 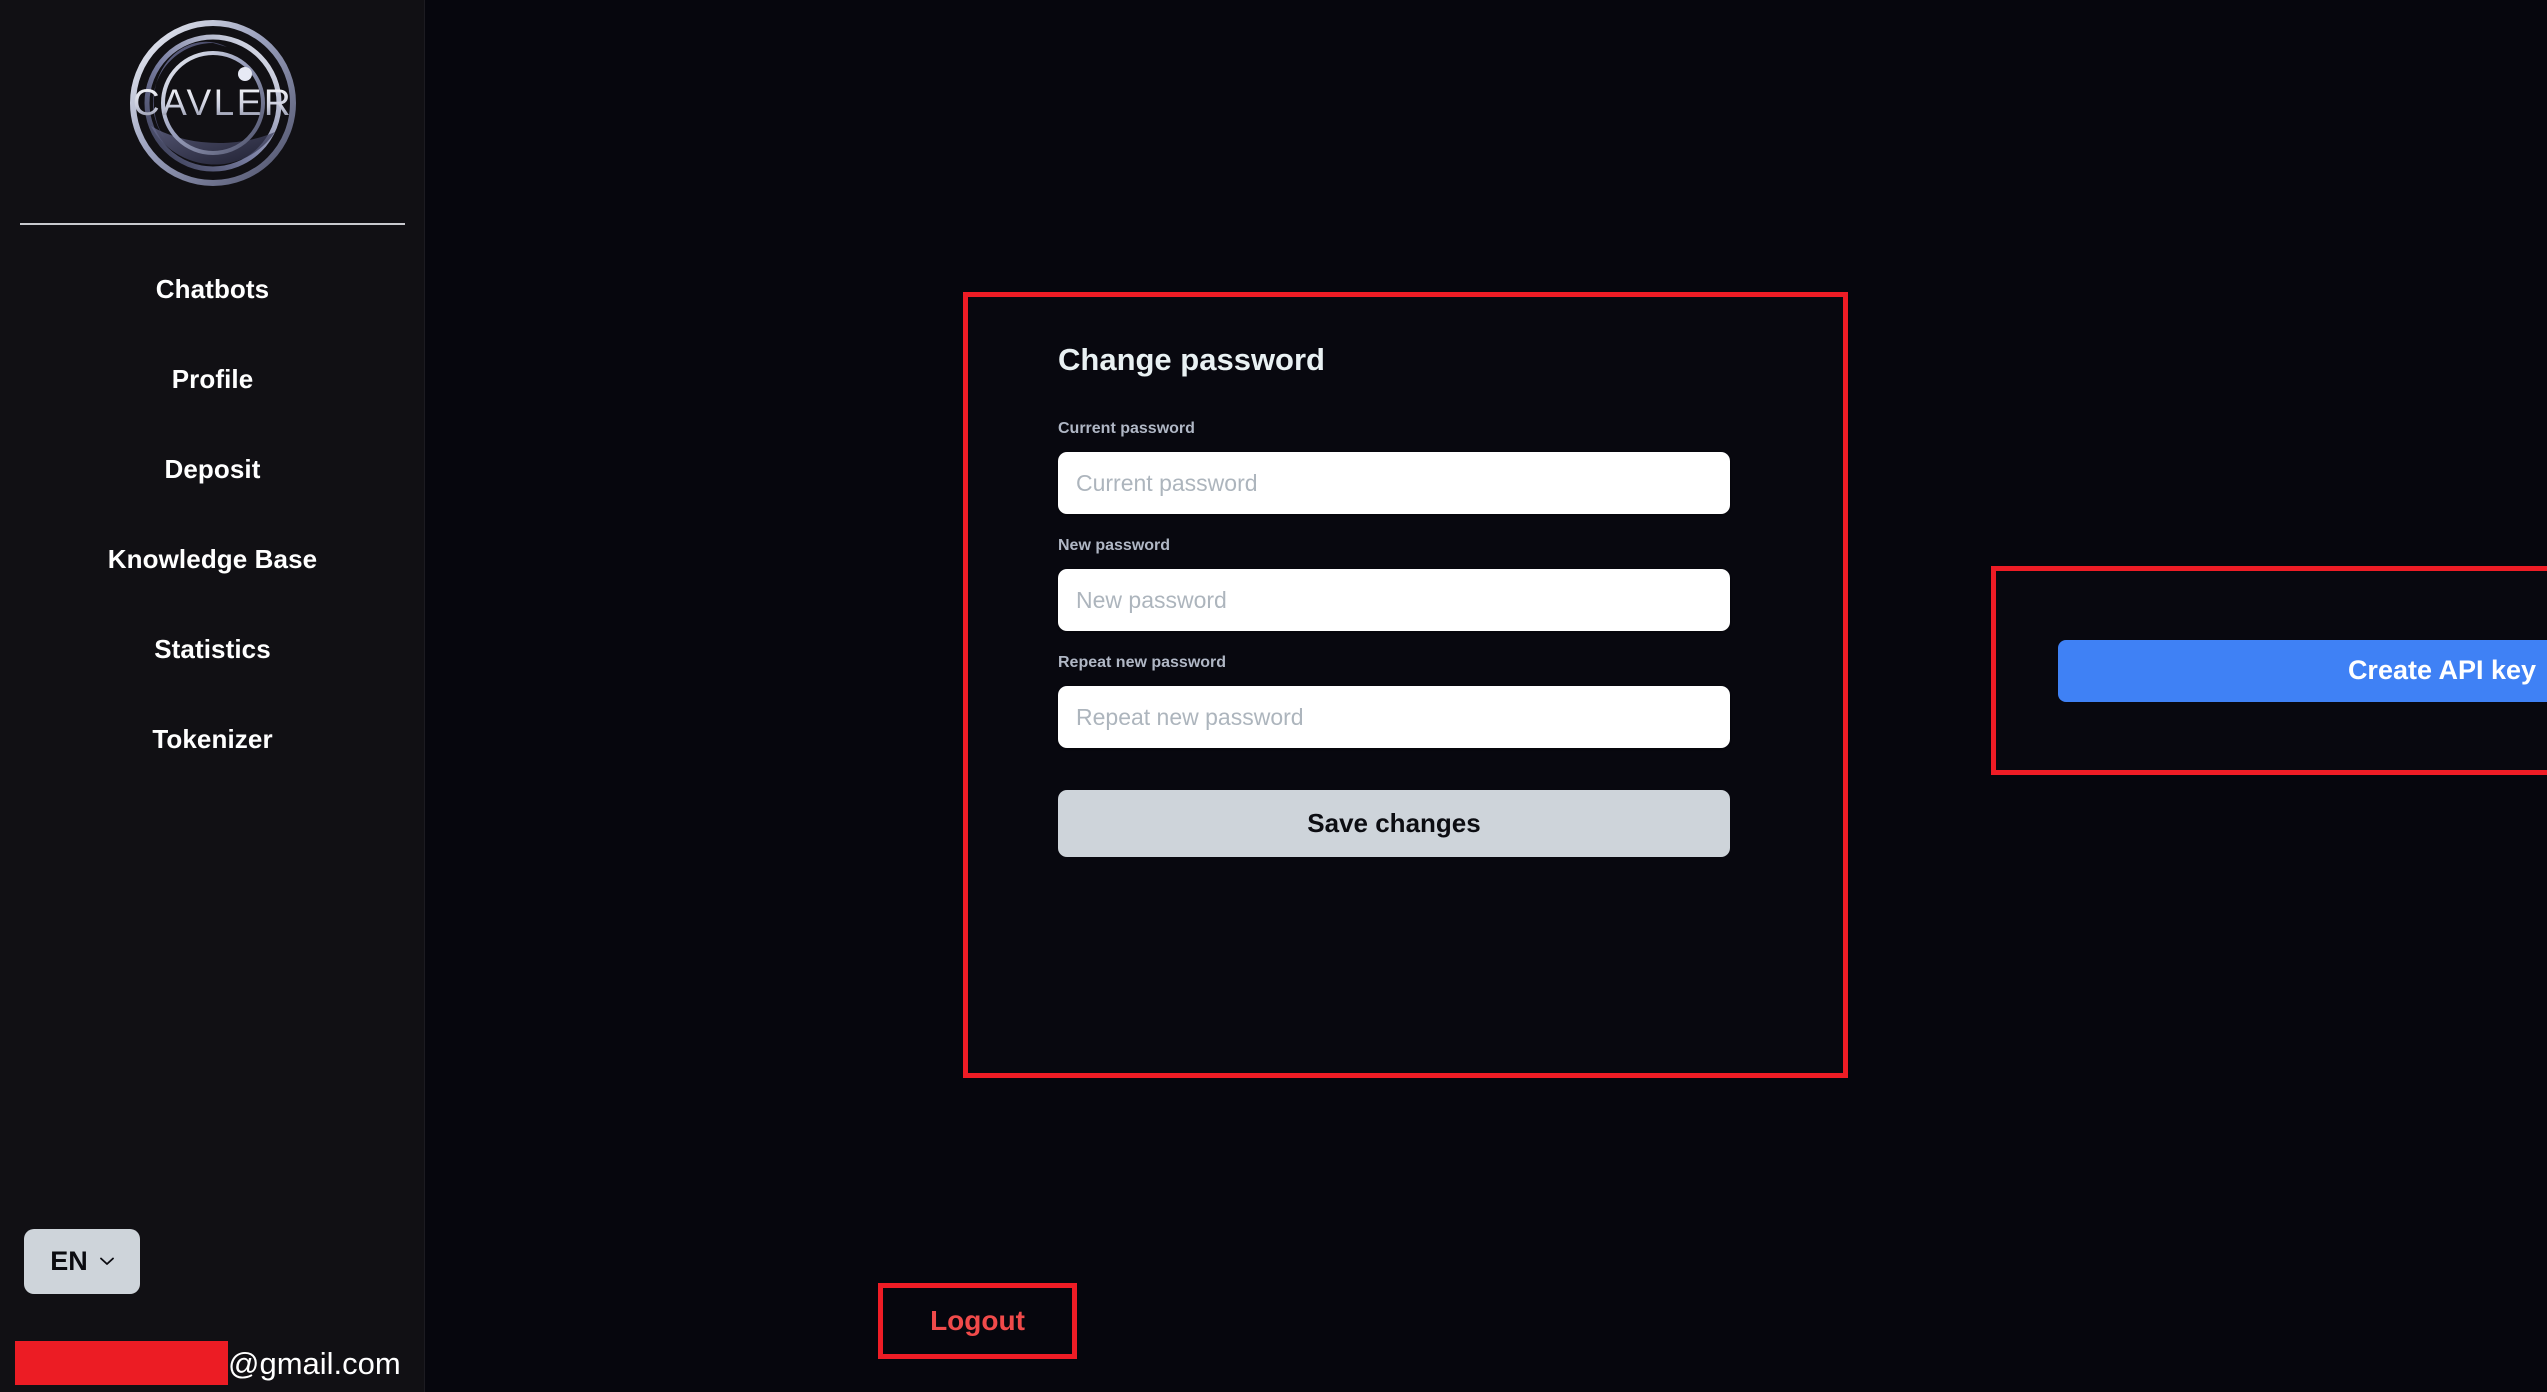 I want to click on language-selector: EN, so click(x=82, y=1261).